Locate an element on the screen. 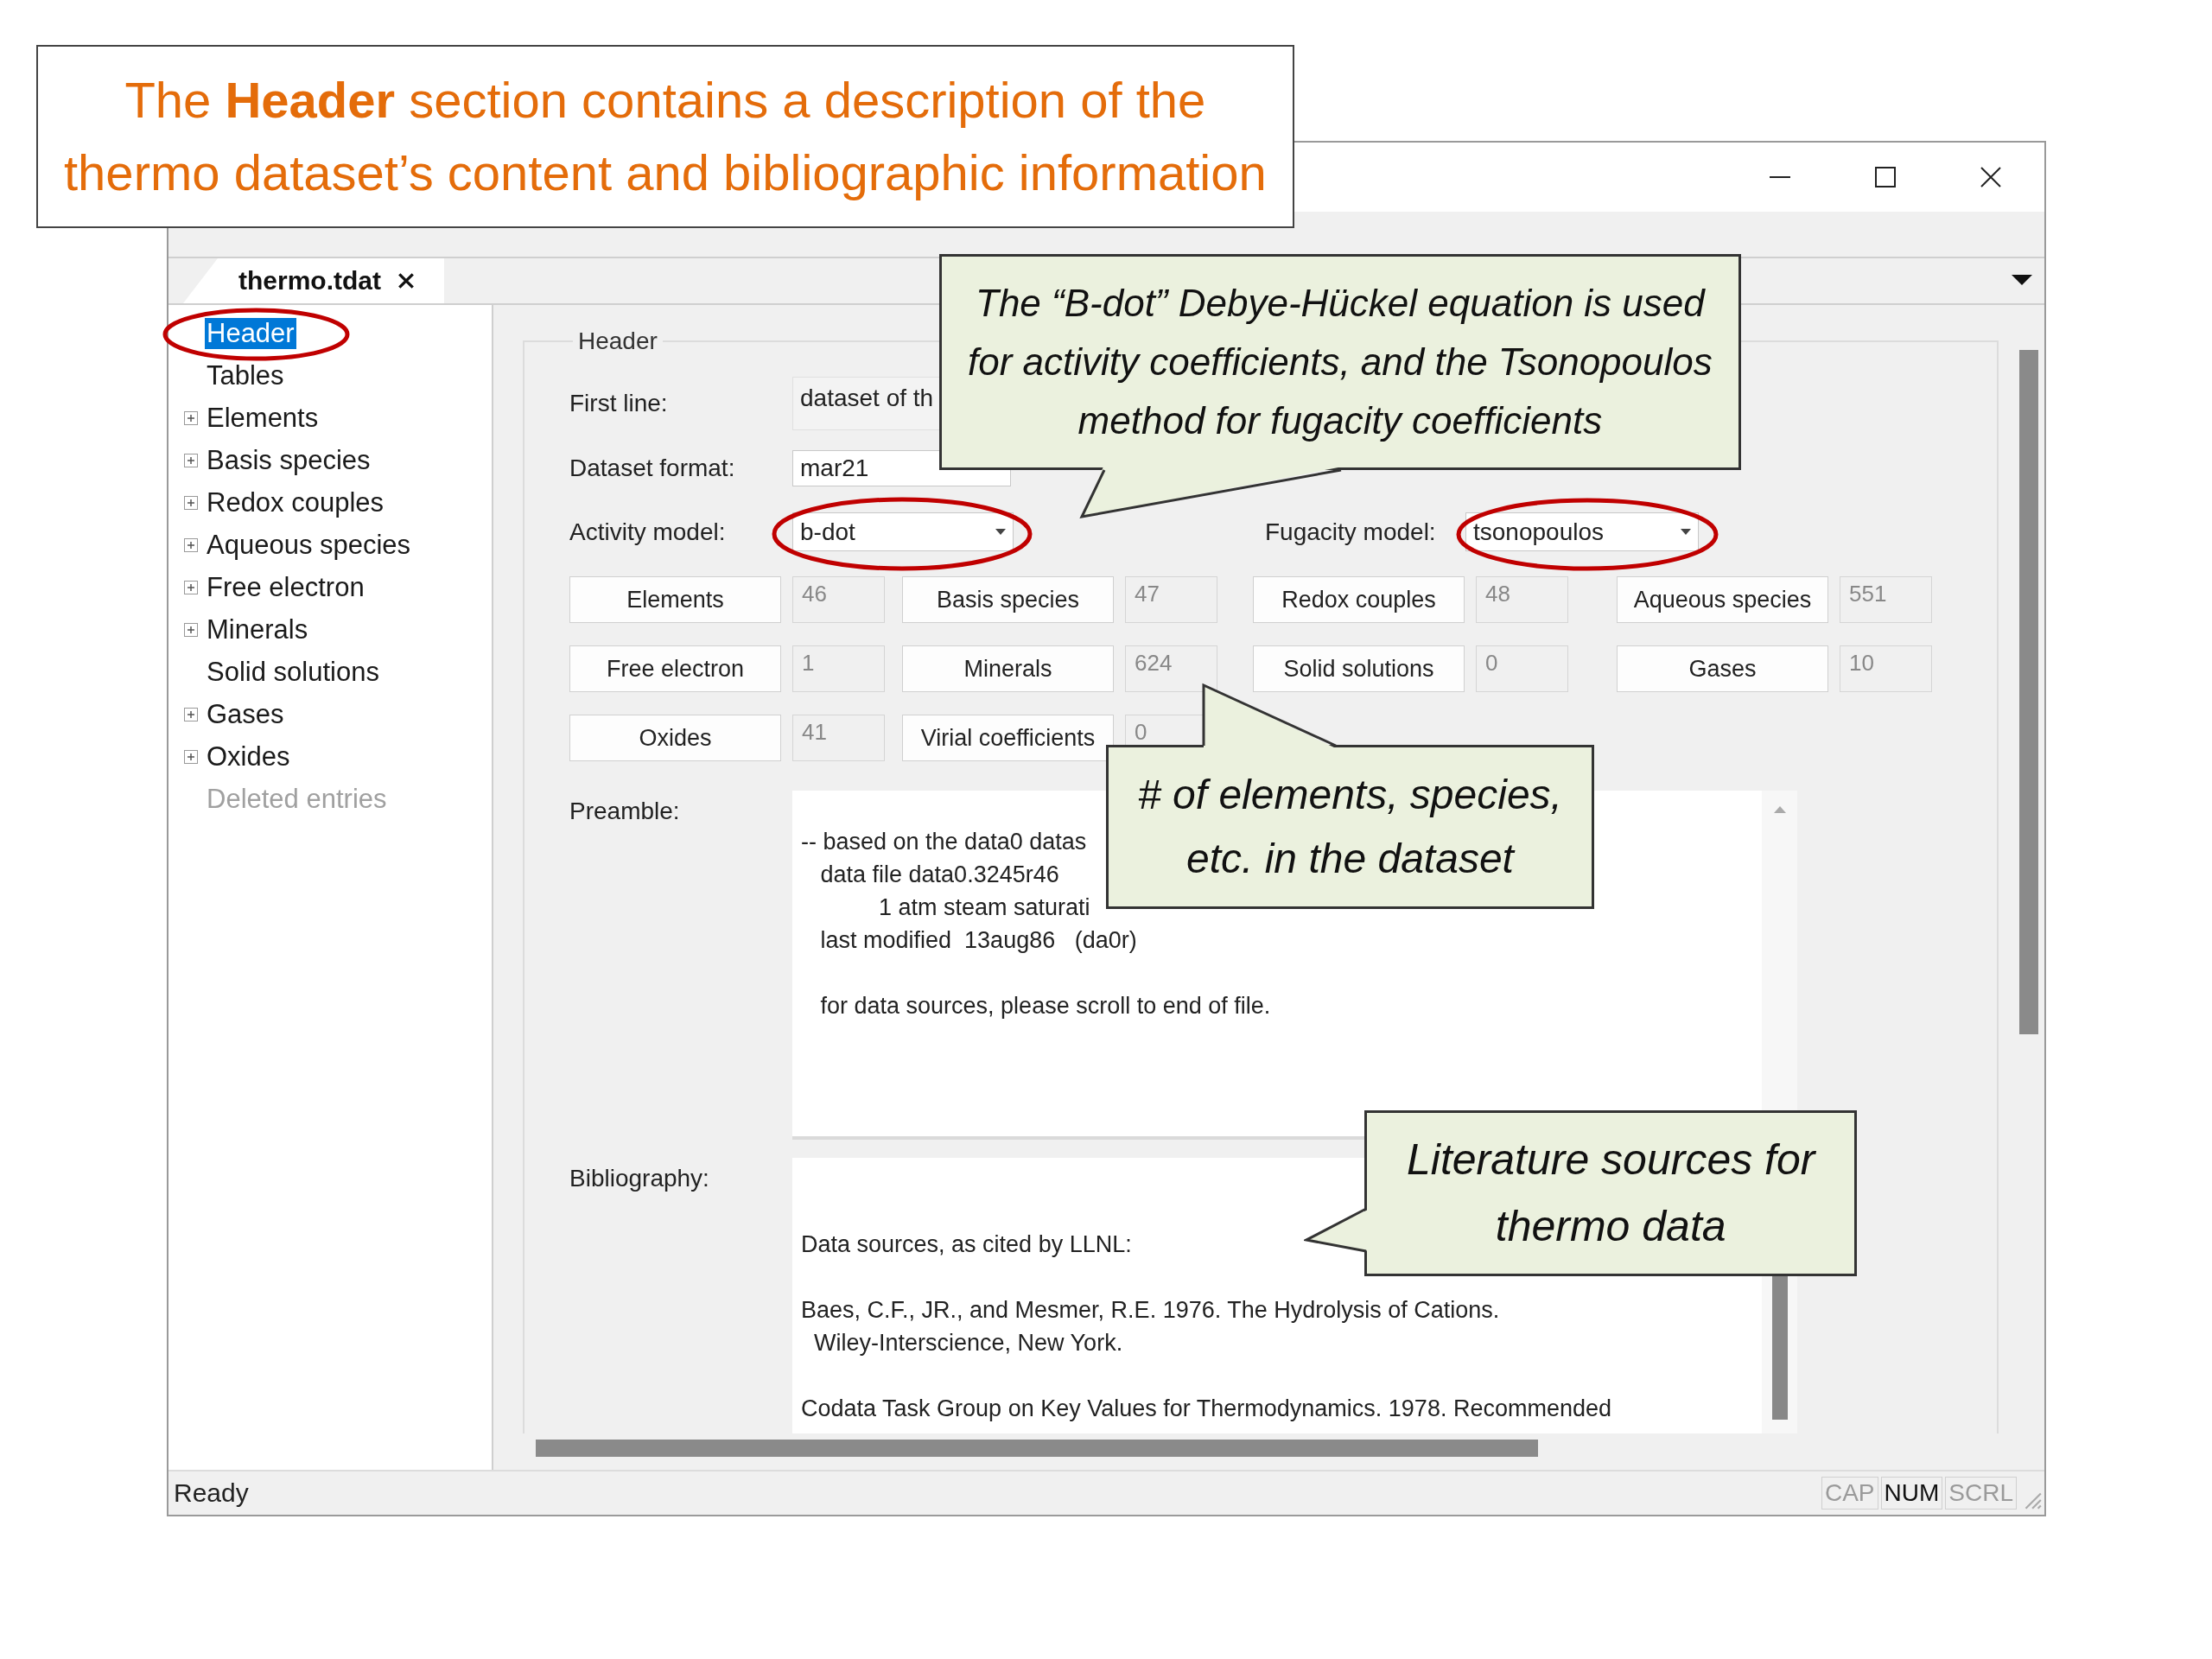 This screenshot has height=1659, width=2212. text-line: data file data0.3245r46 is located at coordinates (939, 875).